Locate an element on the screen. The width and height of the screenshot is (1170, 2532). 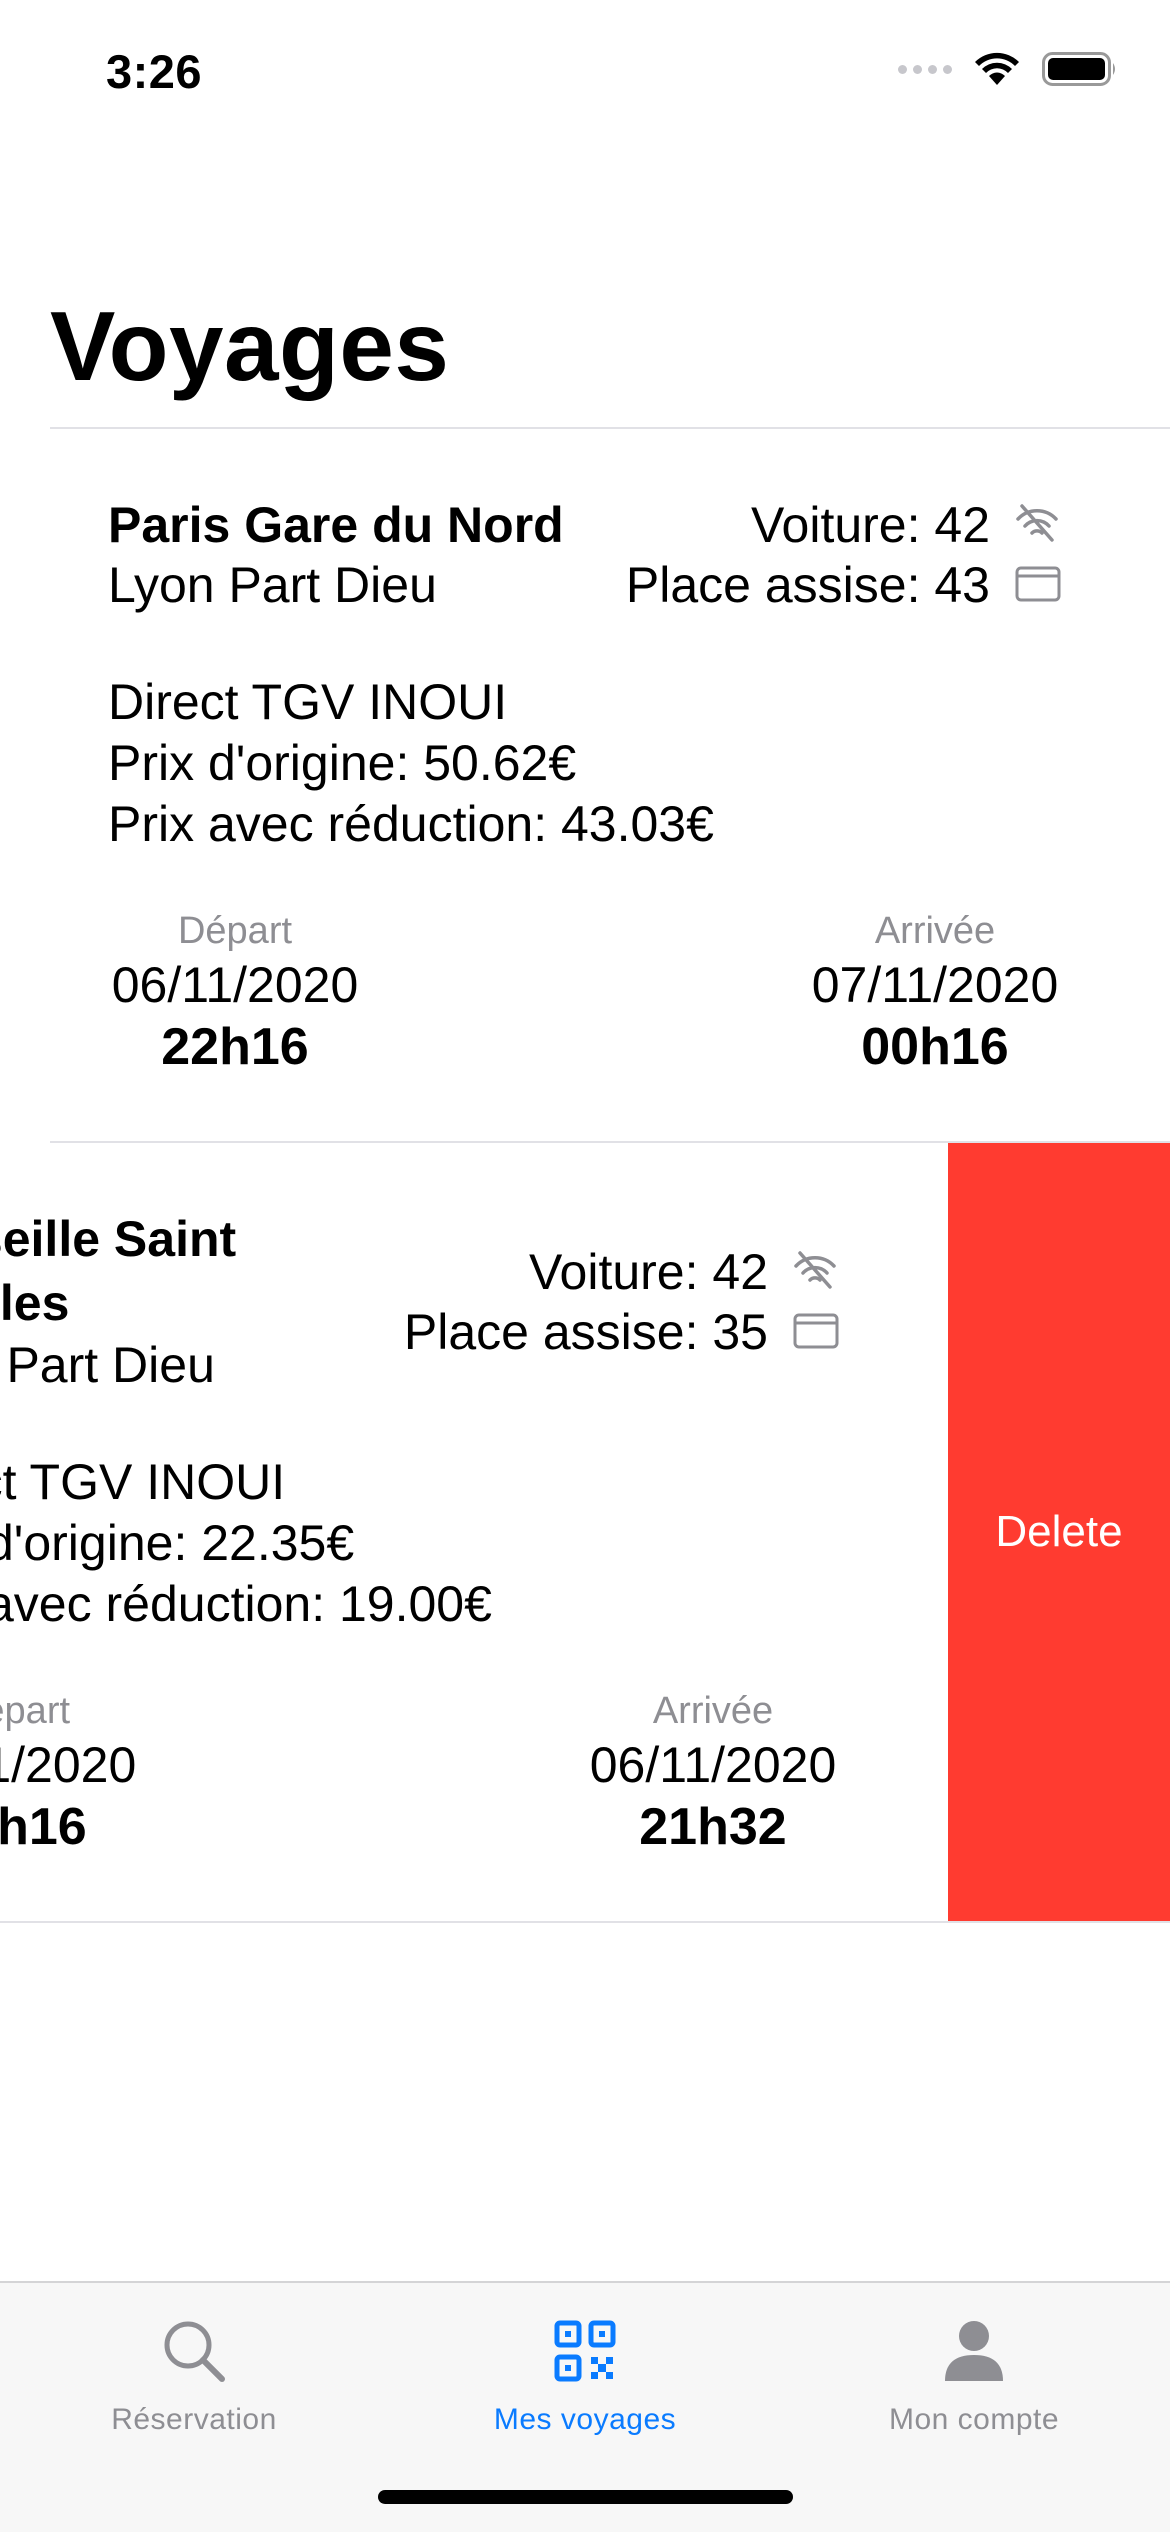
arrival-date: 07/11/2020 is located at coordinates (935, 985).